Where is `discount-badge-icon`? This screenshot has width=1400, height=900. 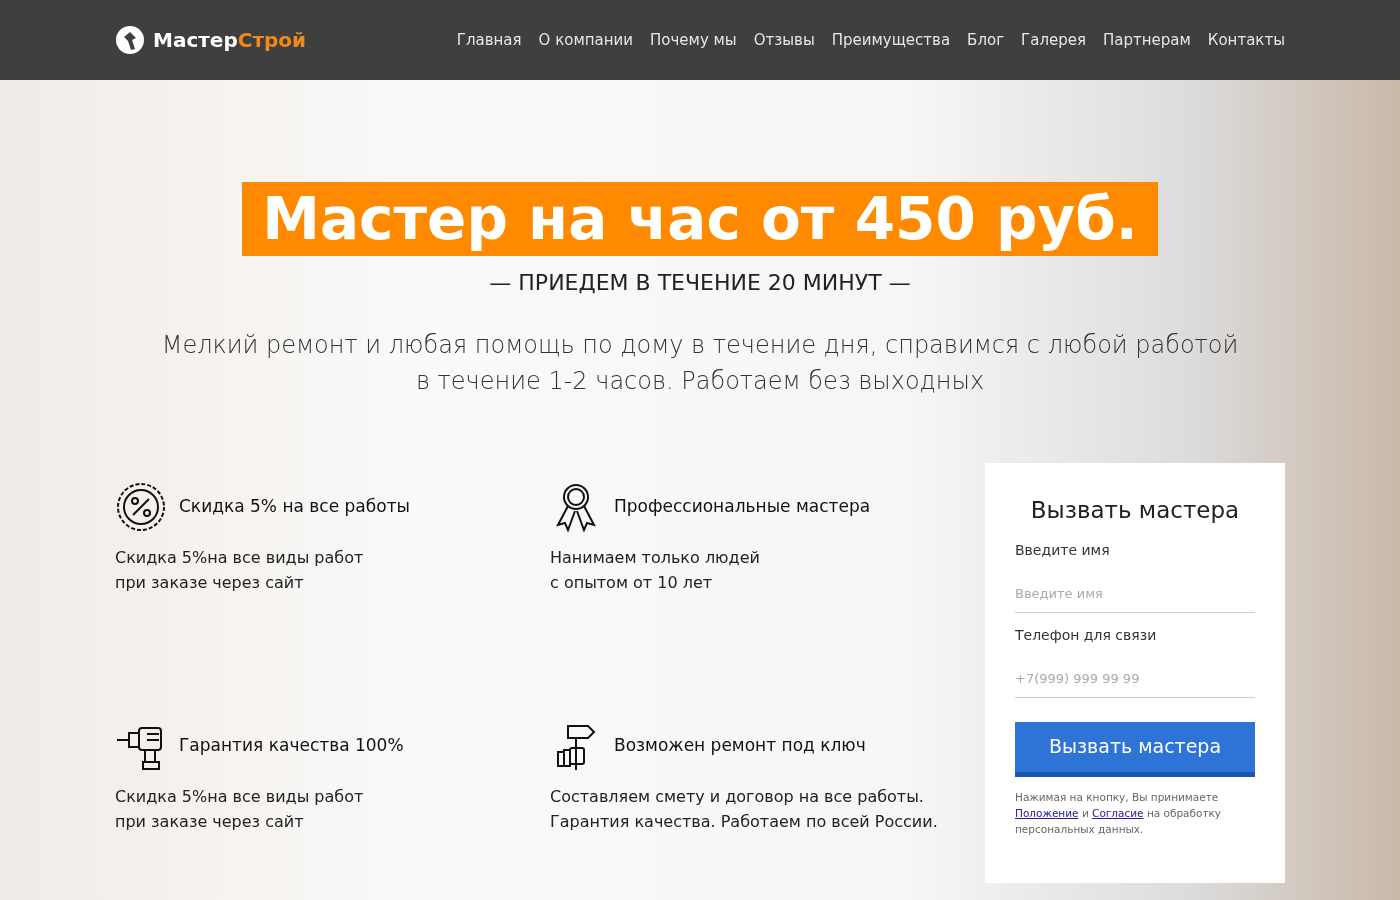
discount-badge-icon is located at coordinates (141, 507).